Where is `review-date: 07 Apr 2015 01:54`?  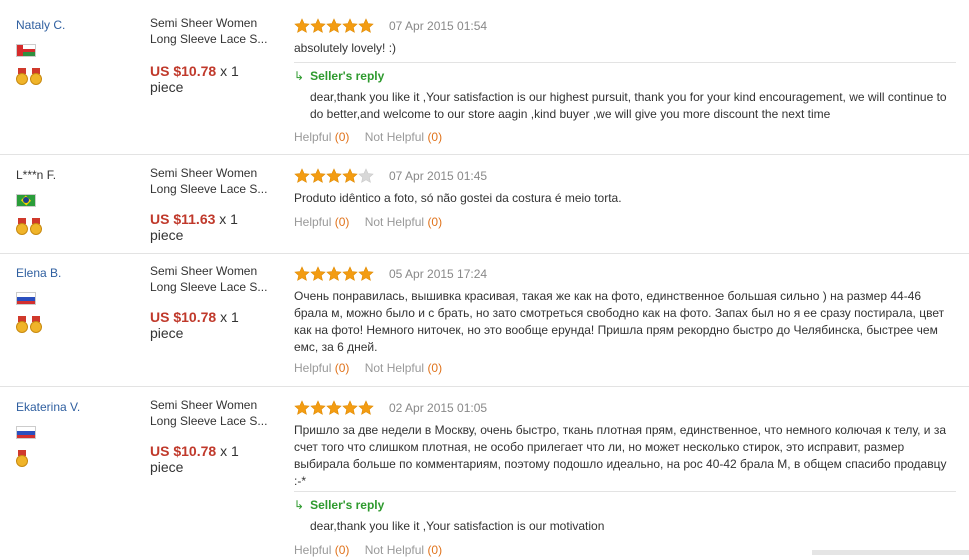
review-date: 07 Apr 2015 01:54 is located at coordinates (438, 26).